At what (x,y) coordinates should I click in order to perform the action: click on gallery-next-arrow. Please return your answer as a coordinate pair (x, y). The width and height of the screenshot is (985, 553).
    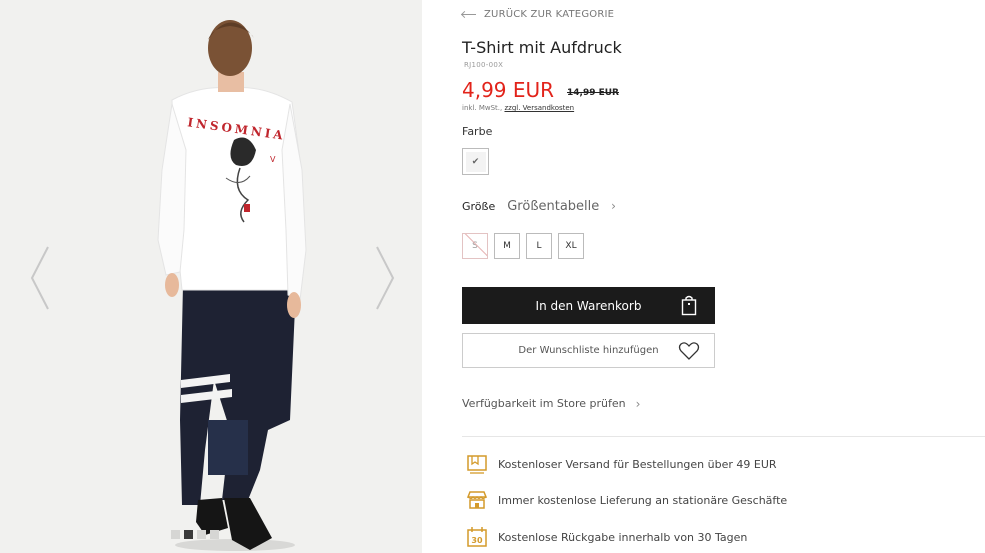
    Looking at the image, I should click on (385, 278).